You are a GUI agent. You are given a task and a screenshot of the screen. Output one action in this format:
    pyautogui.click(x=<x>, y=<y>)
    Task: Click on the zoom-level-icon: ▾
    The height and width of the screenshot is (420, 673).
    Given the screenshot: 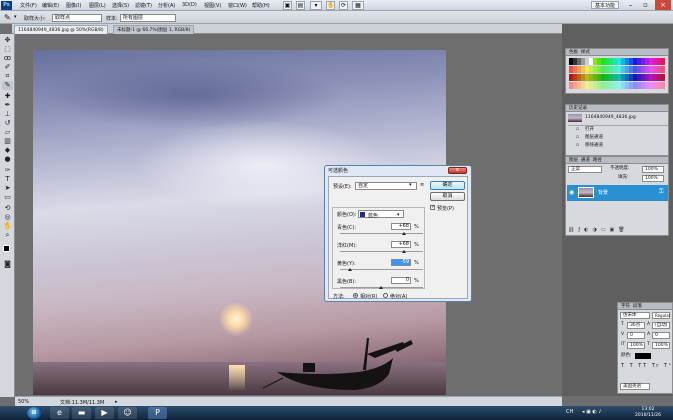 What is the action you would take?
    pyautogui.click(x=316, y=5)
    